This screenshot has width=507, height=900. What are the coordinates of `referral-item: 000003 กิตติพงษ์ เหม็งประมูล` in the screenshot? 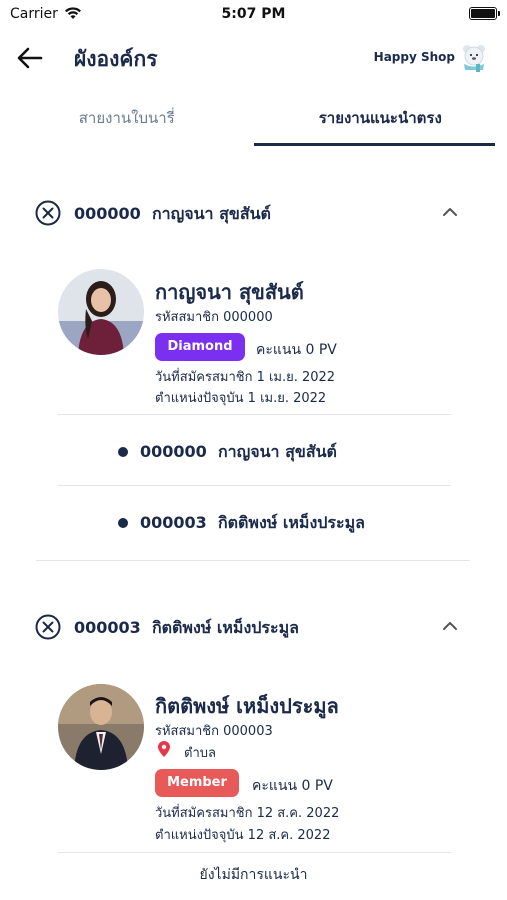 It's located at (241, 523).